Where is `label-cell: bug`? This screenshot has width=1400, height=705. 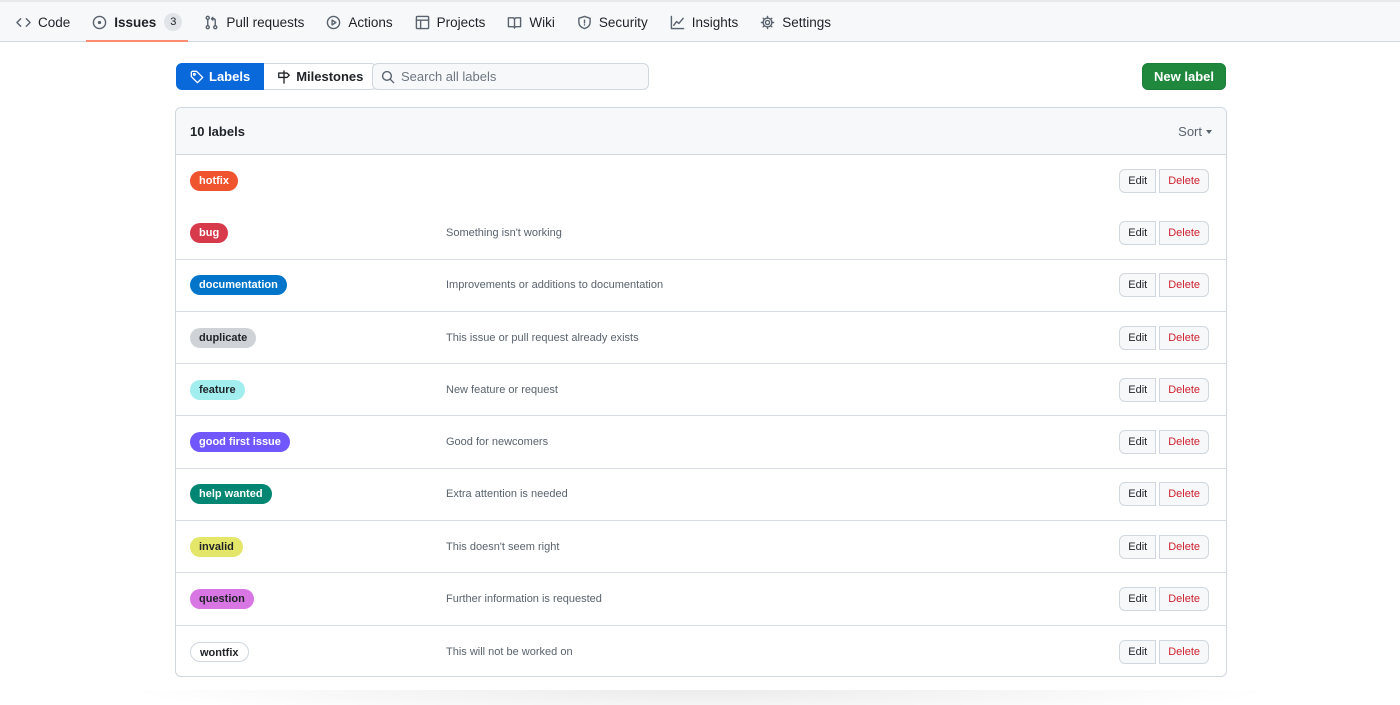 label-cell: bug is located at coordinates (311, 232).